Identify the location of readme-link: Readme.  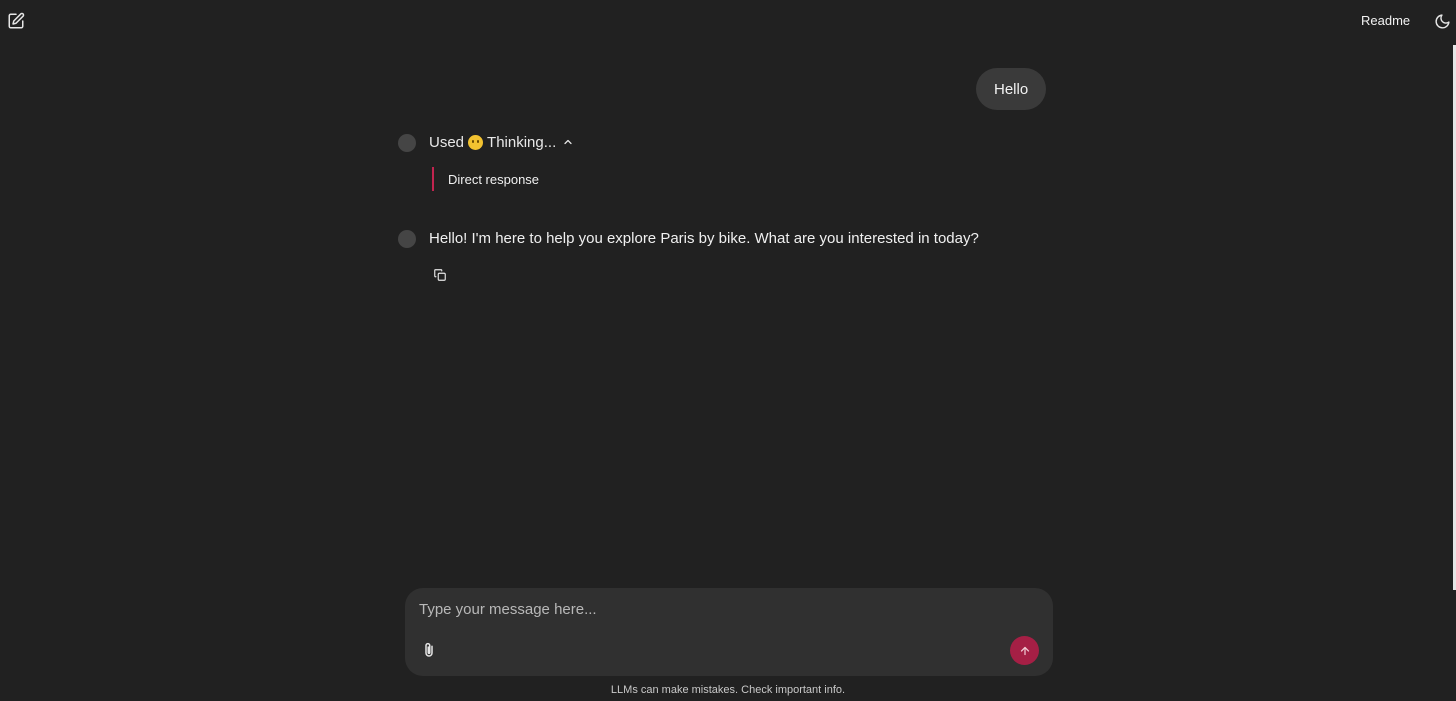
(1385, 20).